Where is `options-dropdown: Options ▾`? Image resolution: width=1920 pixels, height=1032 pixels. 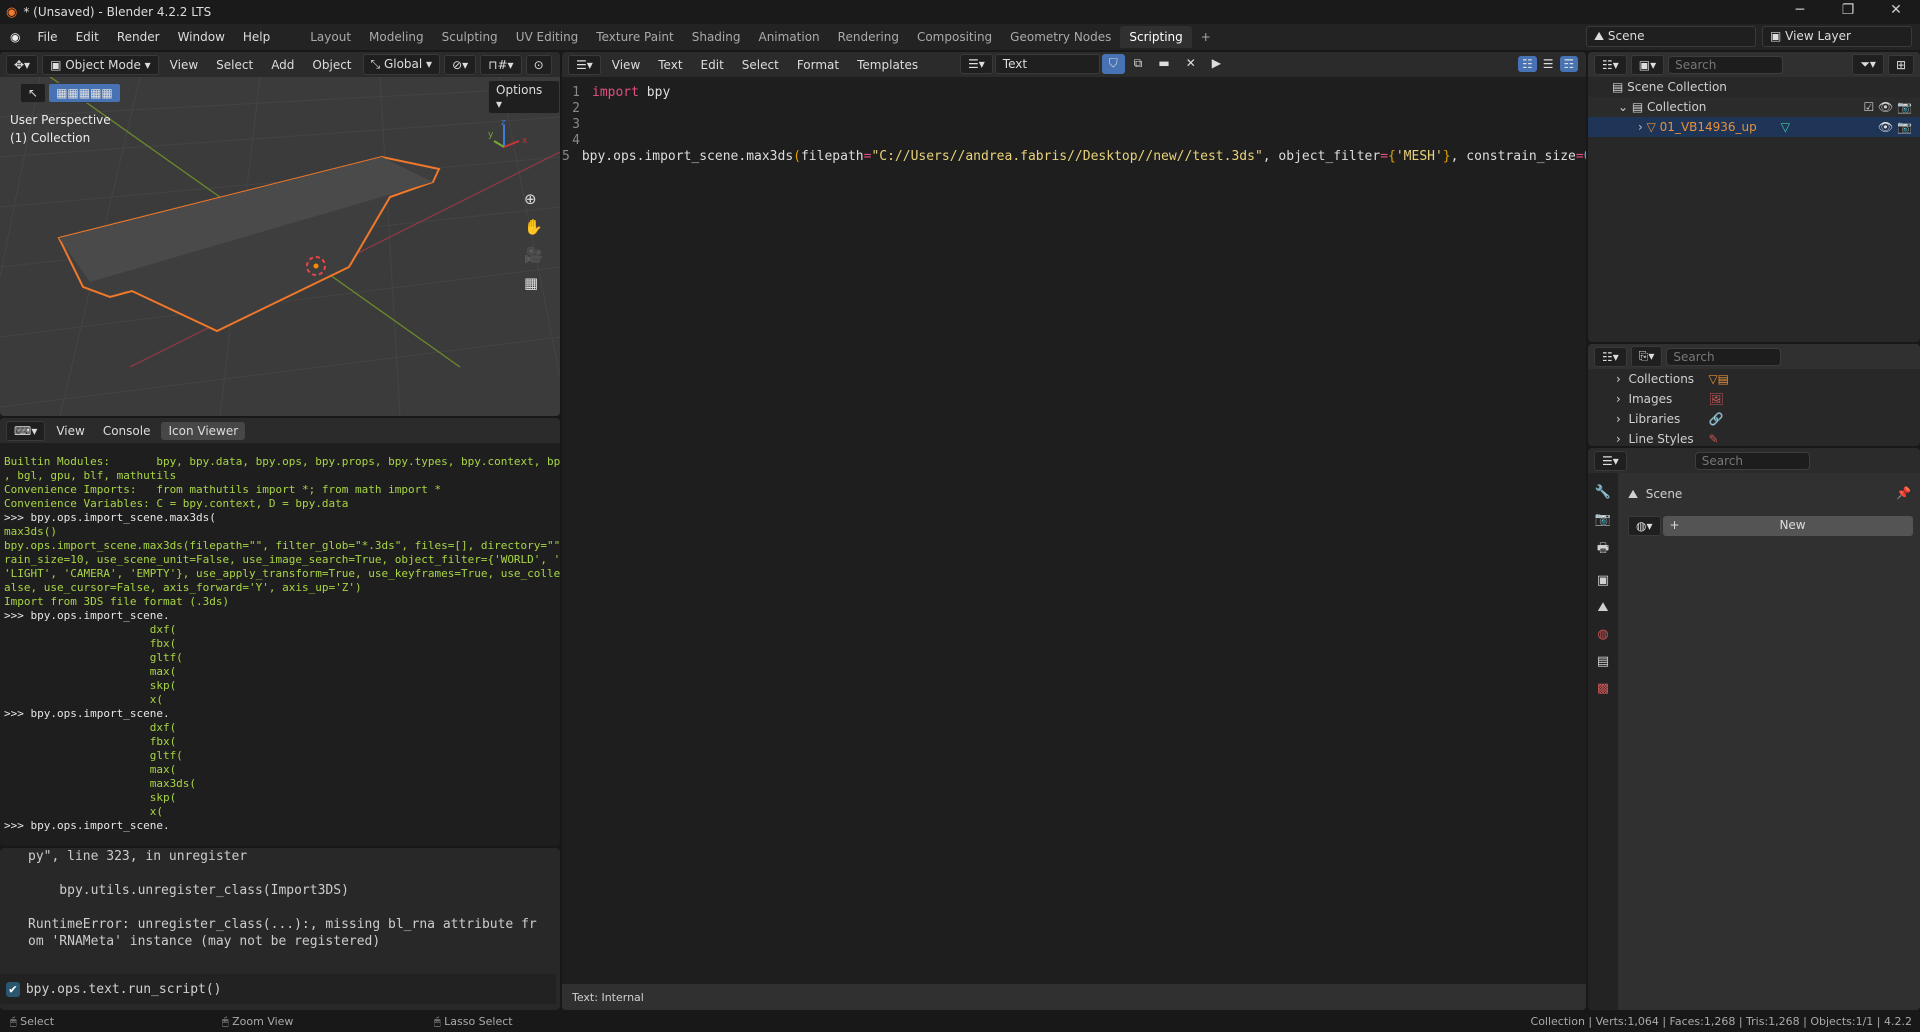 options-dropdown: Options ▾ is located at coordinates (524, 97).